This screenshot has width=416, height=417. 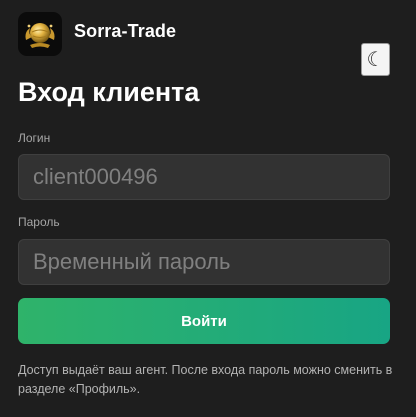 I want to click on theme-toggle-button: ☾, so click(x=375, y=59).